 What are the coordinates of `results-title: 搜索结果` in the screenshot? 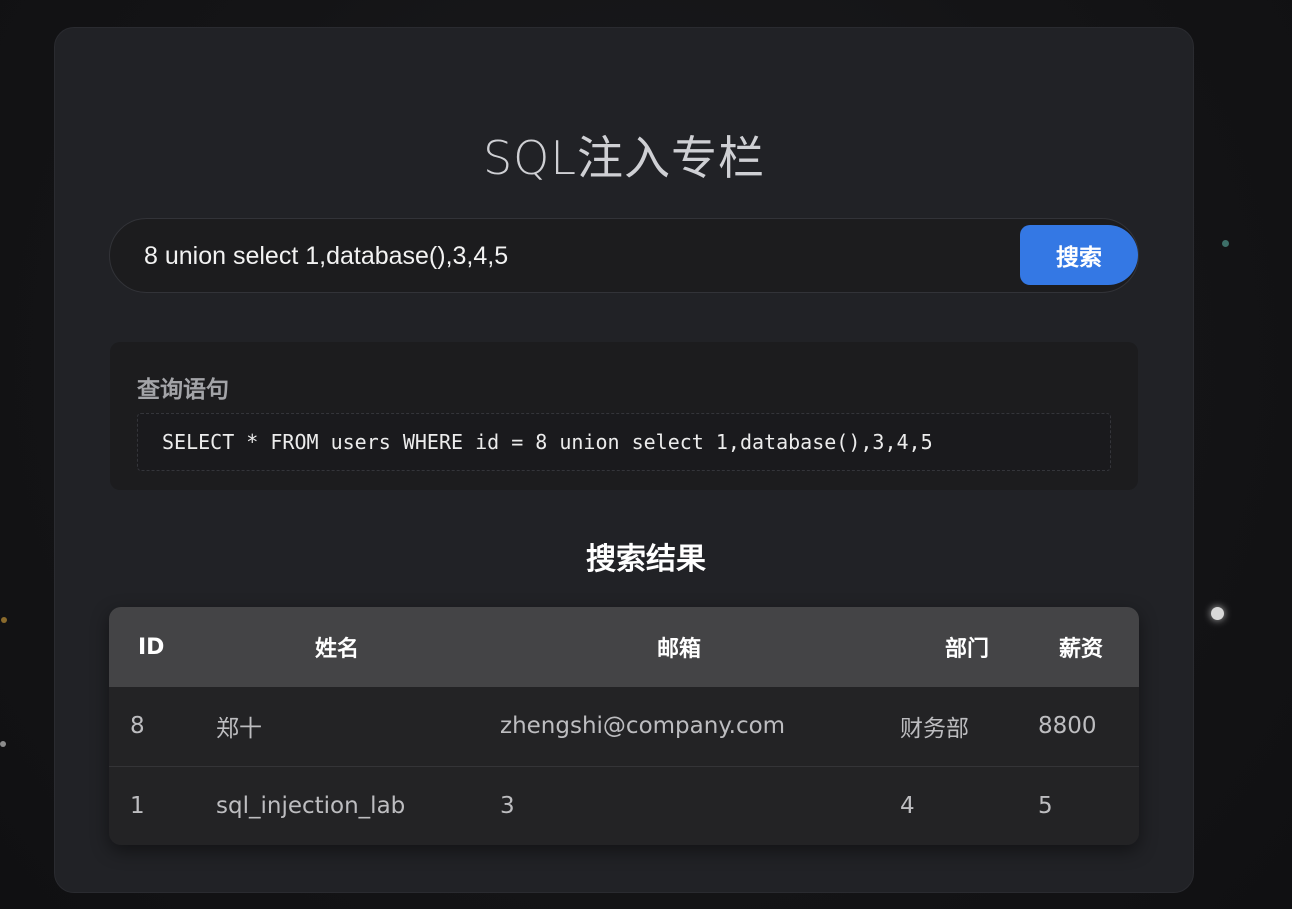 It's located at (646, 559).